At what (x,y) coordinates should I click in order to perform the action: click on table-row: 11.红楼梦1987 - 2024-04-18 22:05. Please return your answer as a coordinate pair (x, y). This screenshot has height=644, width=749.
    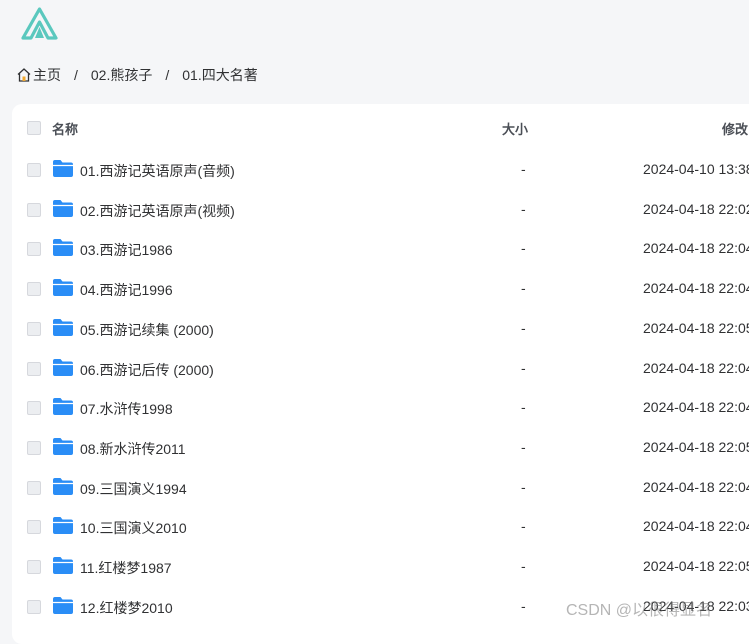
    Looking at the image, I should click on (380, 567).